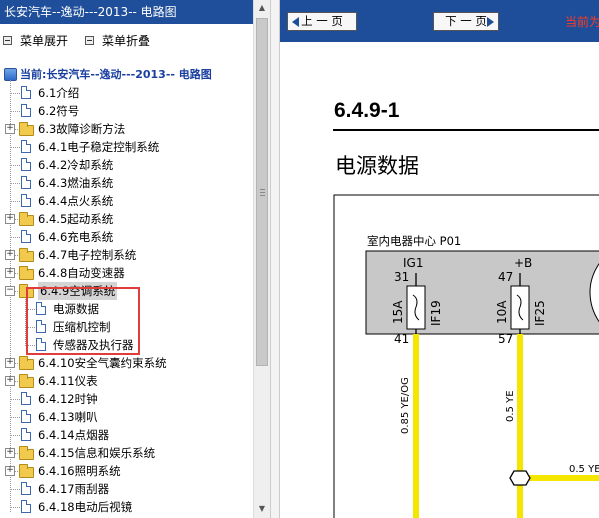  What do you see at coordinates (510, 406) in the screenshot?
I see `wire2-label: 0.5 YE` at bounding box center [510, 406].